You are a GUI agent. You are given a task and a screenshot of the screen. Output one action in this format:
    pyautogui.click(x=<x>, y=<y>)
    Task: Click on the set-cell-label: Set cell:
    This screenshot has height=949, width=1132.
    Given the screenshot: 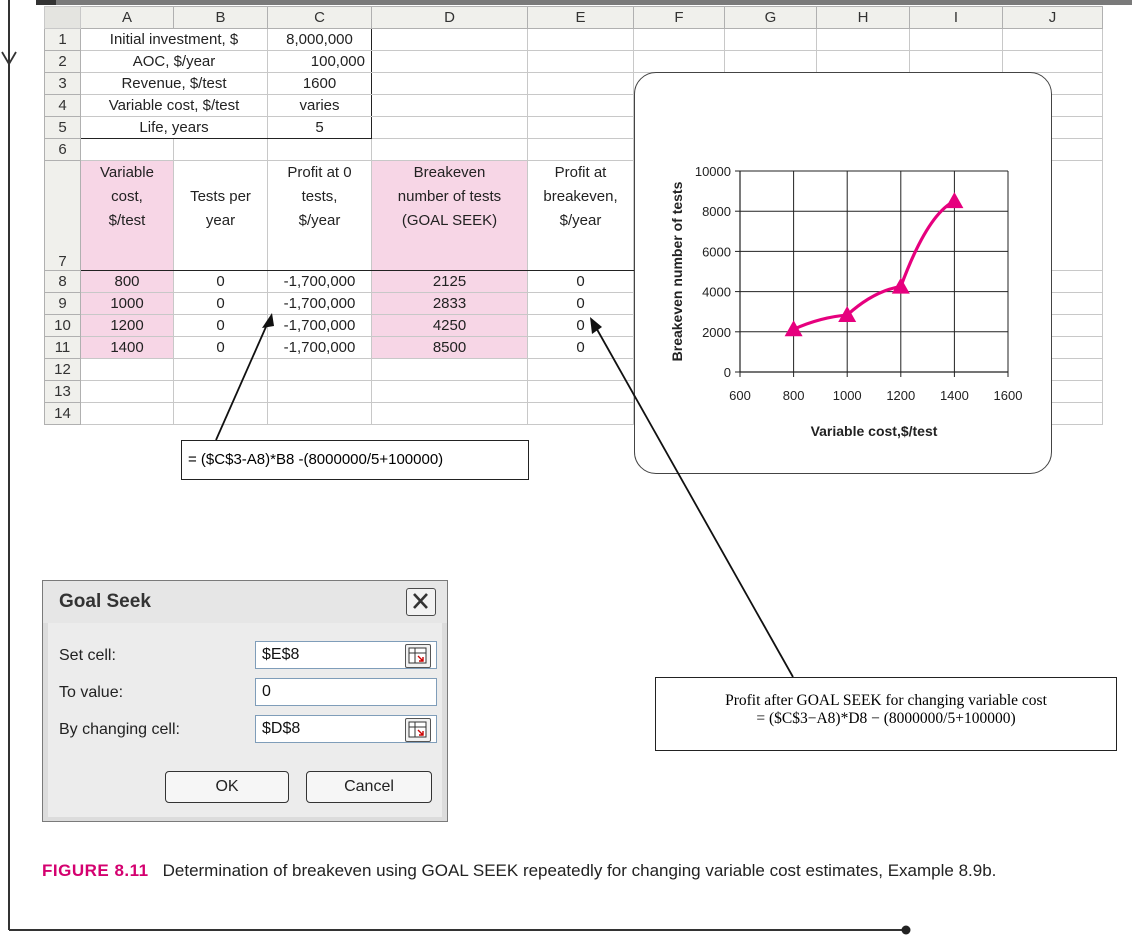 What is the action you would take?
    pyautogui.click(x=87, y=655)
    